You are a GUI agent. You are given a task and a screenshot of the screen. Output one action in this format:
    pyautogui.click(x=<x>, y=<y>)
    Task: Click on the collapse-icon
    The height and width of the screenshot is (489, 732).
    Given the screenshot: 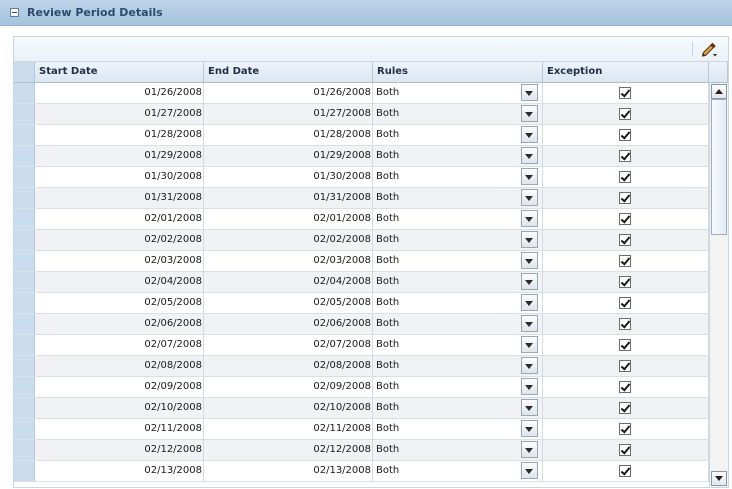 What is the action you would take?
    pyautogui.click(x=14, y=12)
    